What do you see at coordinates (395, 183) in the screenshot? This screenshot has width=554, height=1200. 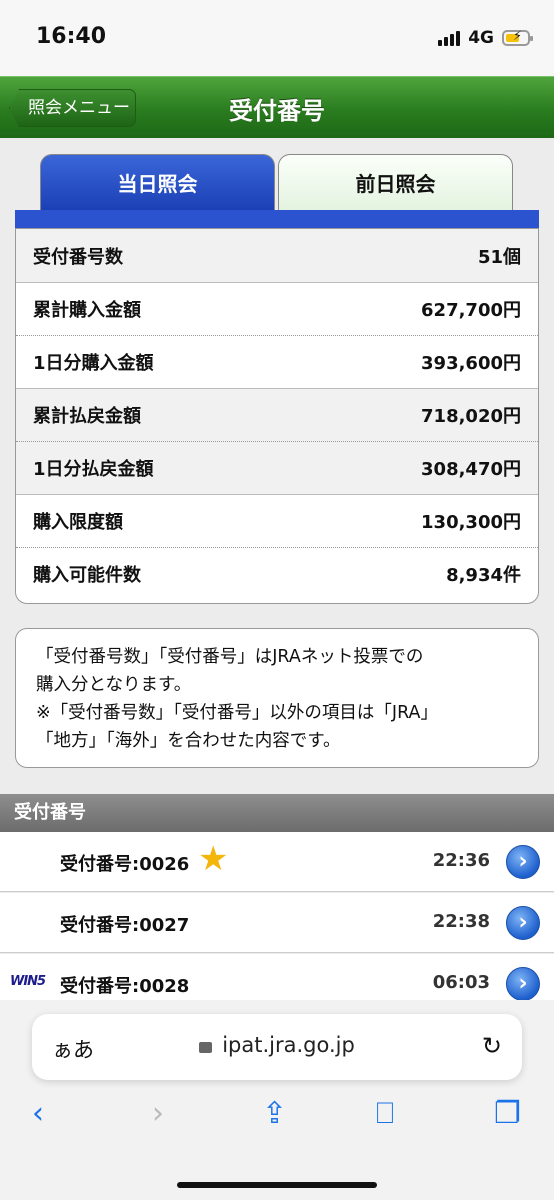 I see `tab-previous-day: 前日照会` at bounding box center [395, 183].